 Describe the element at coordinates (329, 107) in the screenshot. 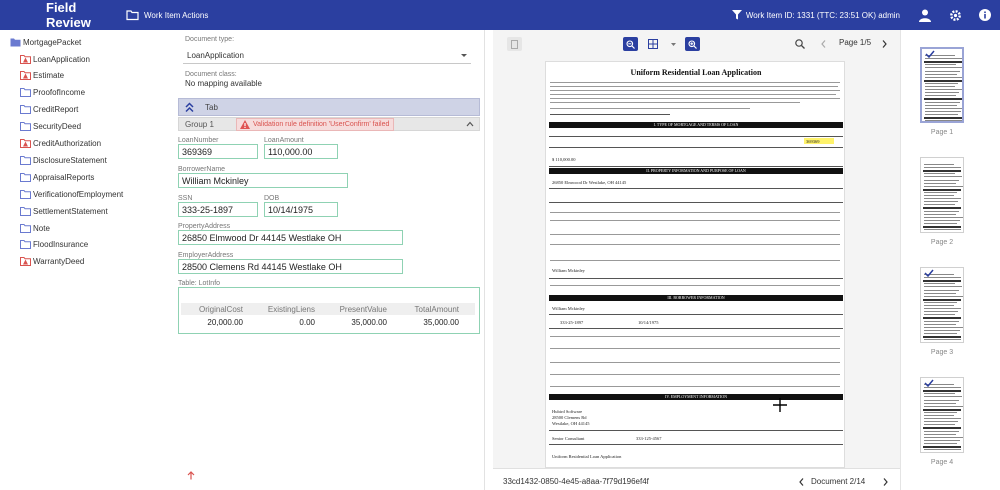

I see `tab-bar: Tab` at that location.